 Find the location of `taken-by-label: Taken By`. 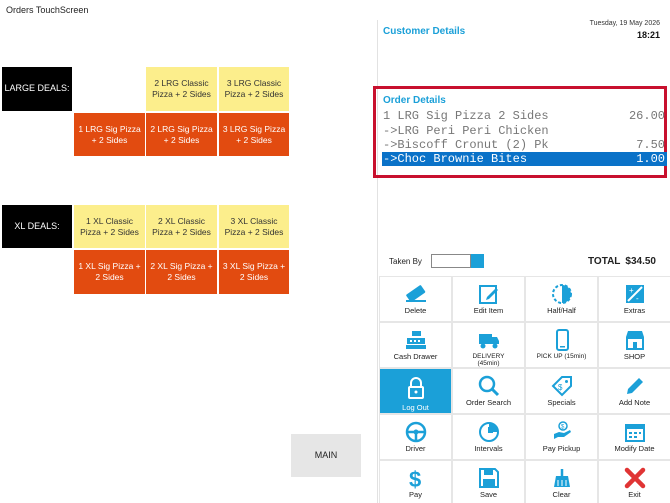

taken-by-label: Taken By is located at coordinates (405, 261).